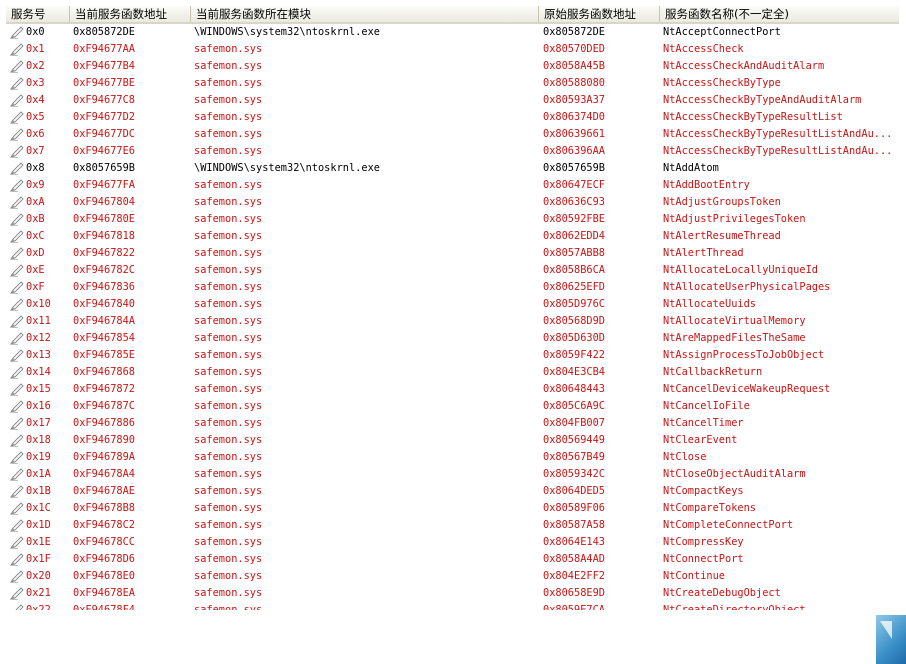  Describe the element at coordinates (104, 219) in the screenshot. I see `current-address: 0xF946780E` at that location.